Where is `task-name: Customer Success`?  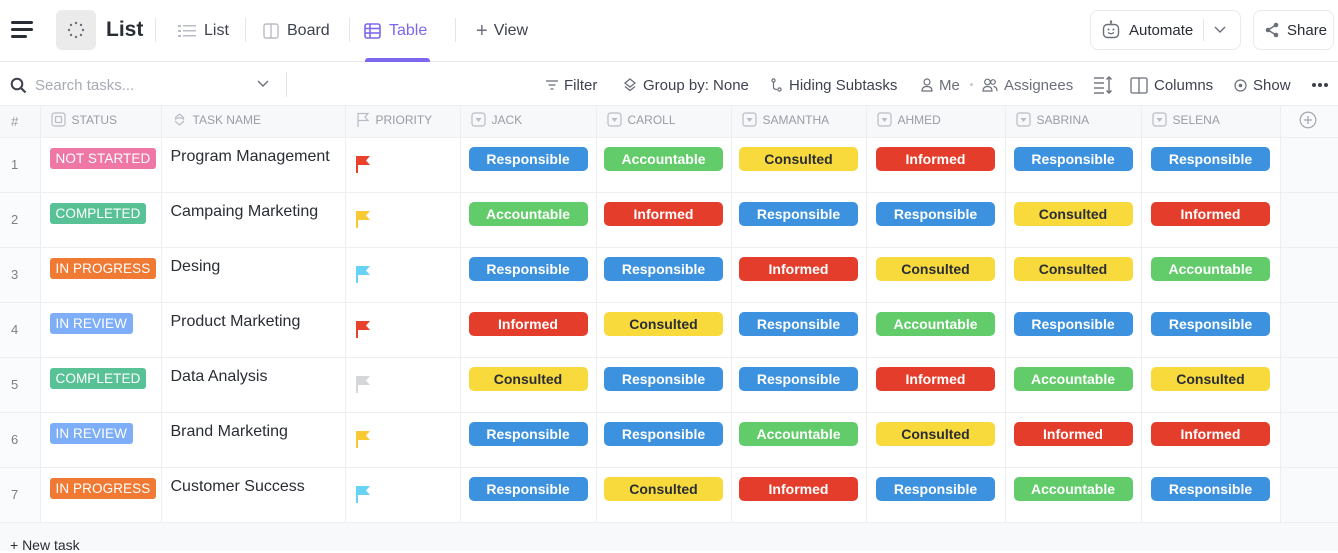
task-name: Customer Success is located at coordinates (253, 482).